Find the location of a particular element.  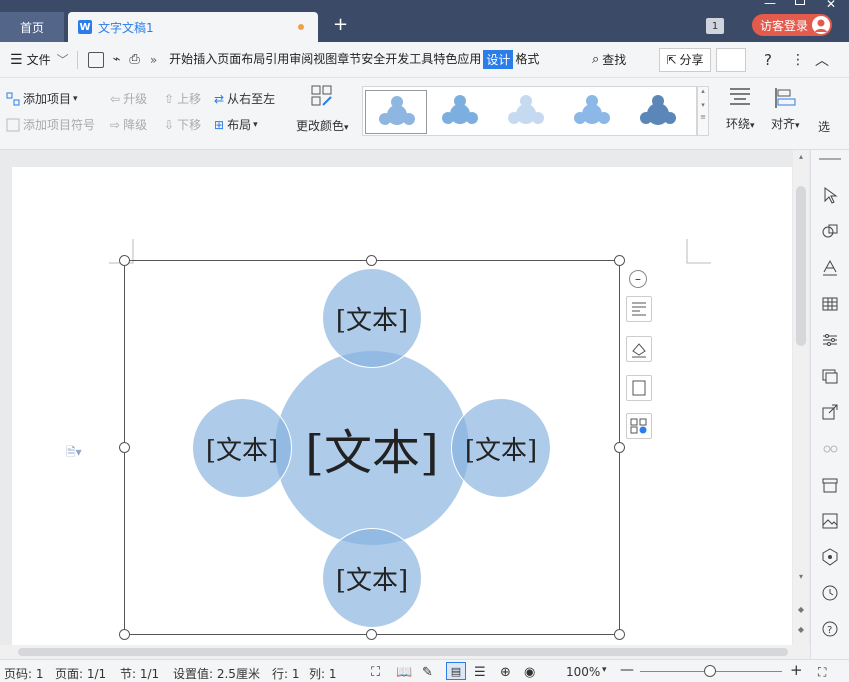

change-color-button: 更改颜色▾ is located at coordinates (322, 109).